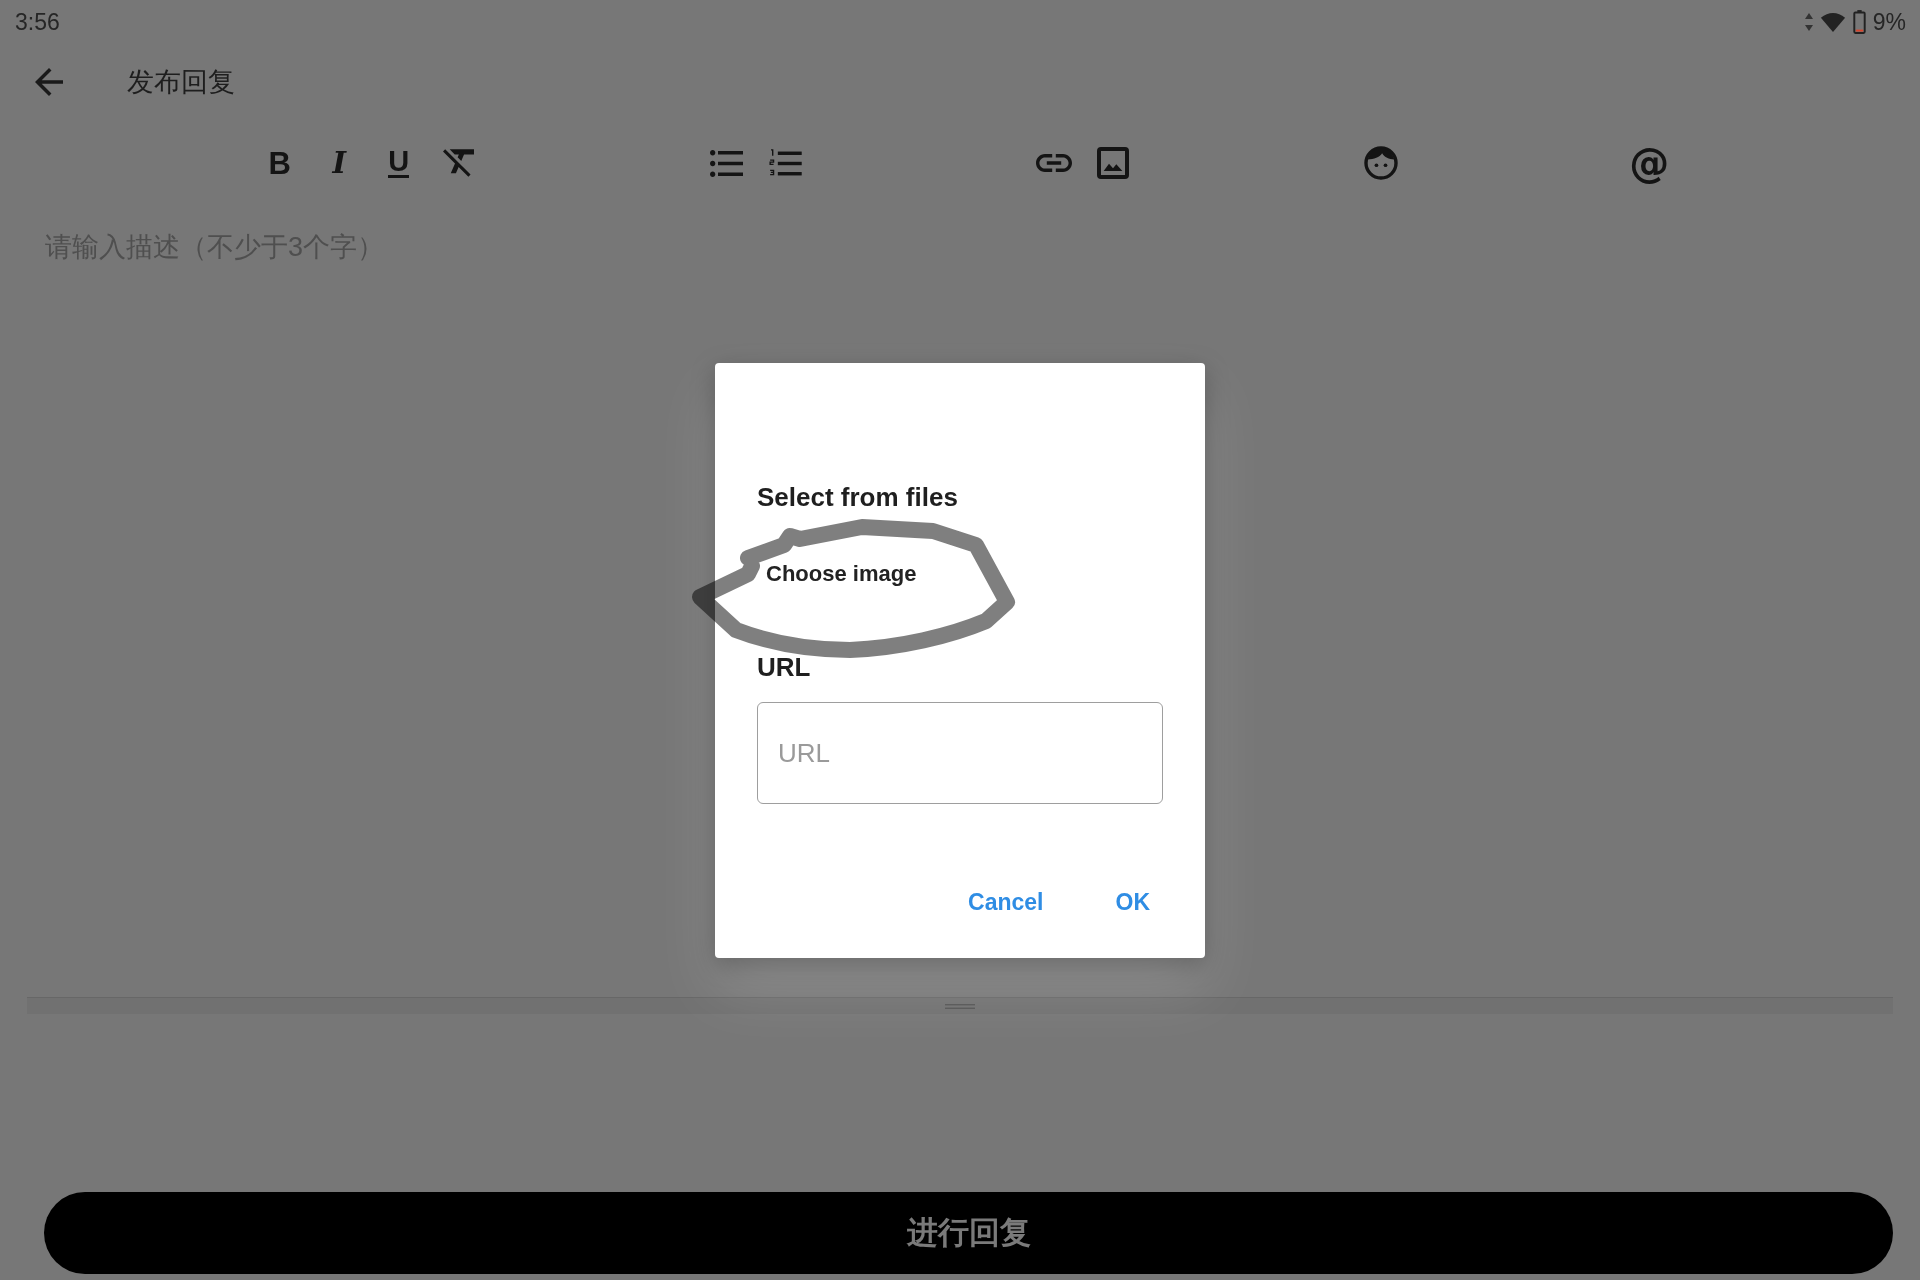 The image size is (1920, 1280). Describe the element at coordinates (37, 22) in the screenshot. I see `status-time: 3:56` at that location.